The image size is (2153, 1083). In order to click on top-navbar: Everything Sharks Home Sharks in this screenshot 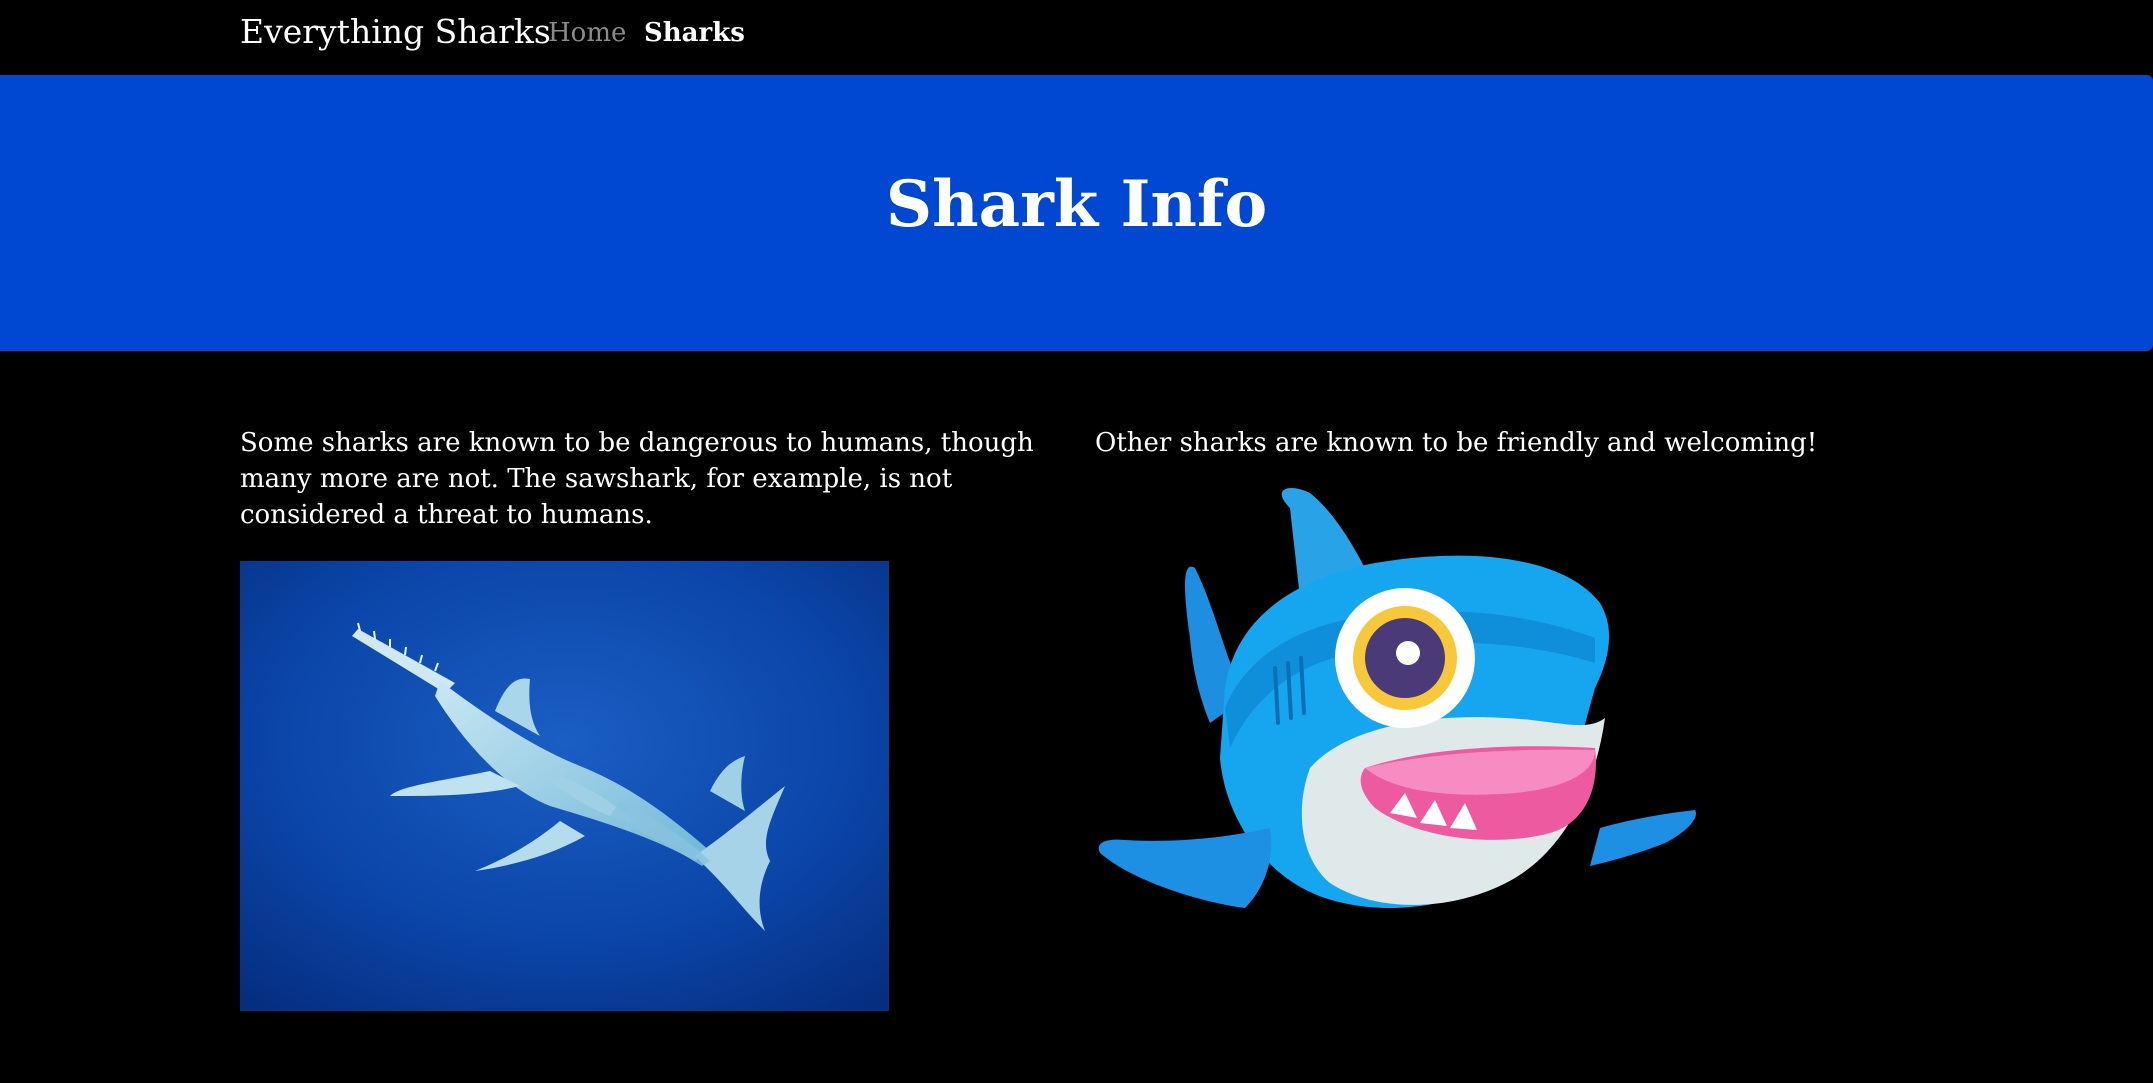, I will do `click(1076, 37)`.